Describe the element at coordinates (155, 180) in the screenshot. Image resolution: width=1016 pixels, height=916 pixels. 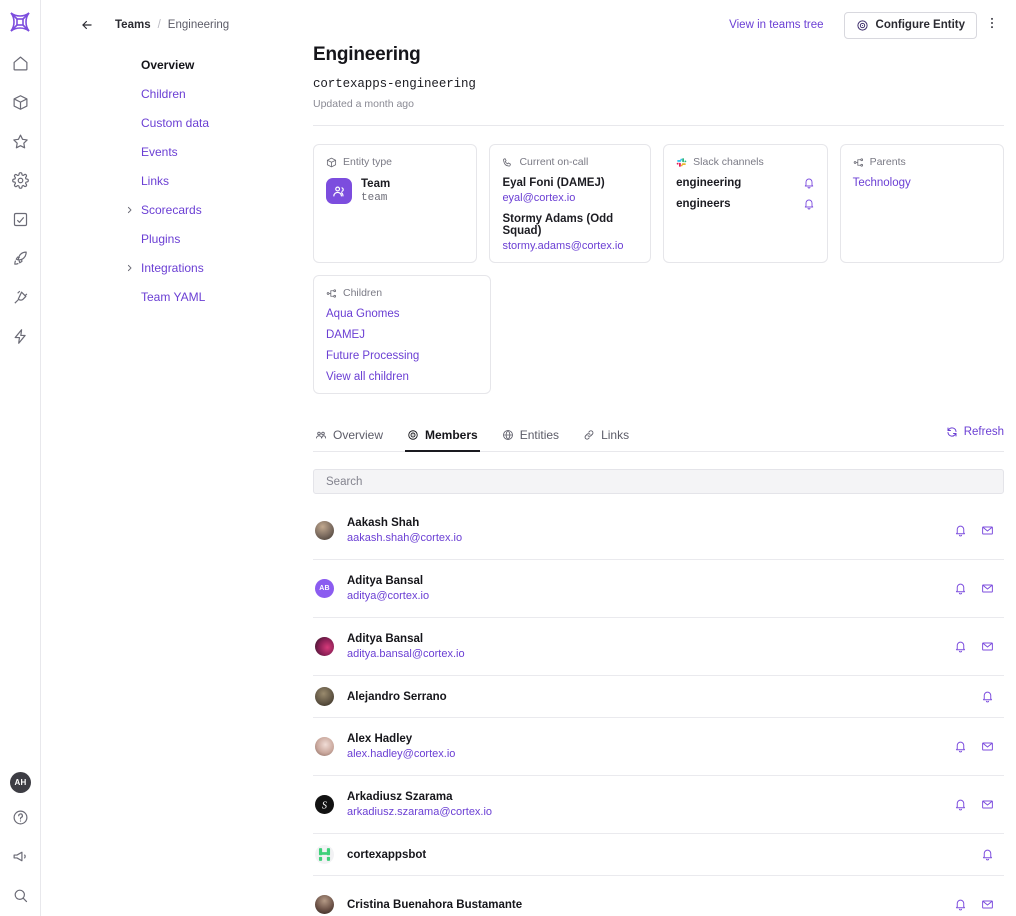
I see `sidebar-item-label: Links` at that location.